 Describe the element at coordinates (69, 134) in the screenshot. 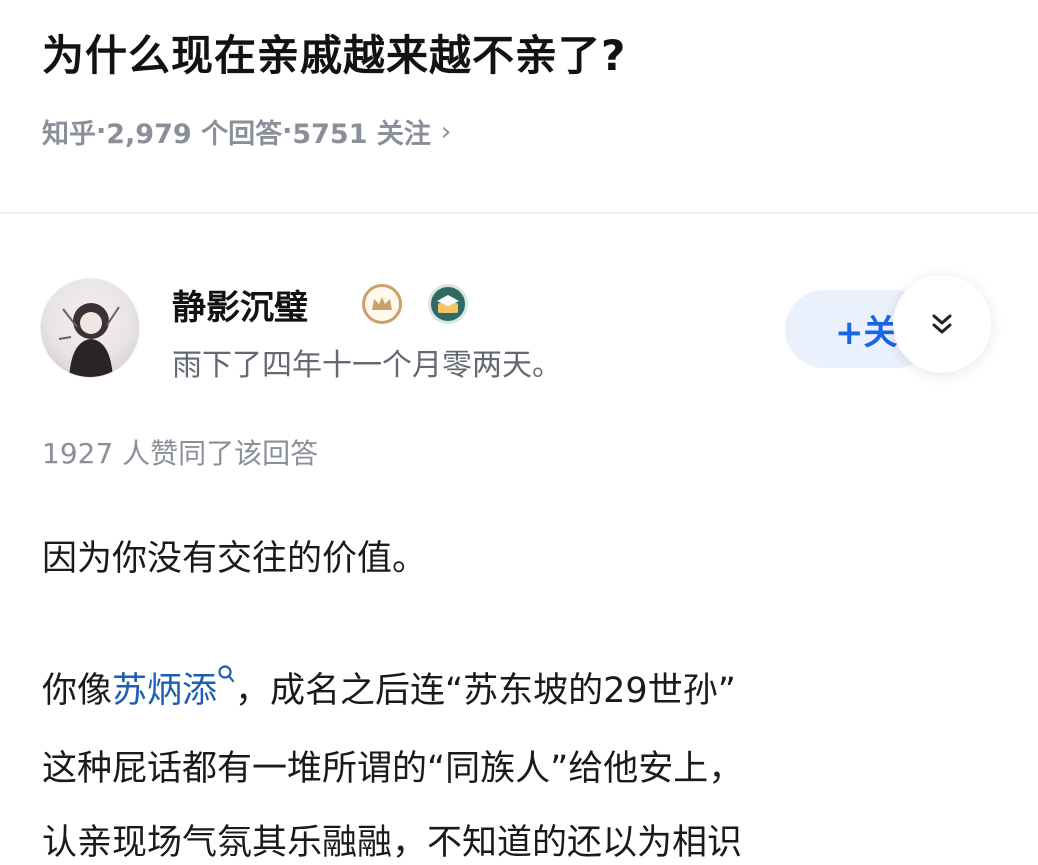

I see `source-label: 知乎` at that location.